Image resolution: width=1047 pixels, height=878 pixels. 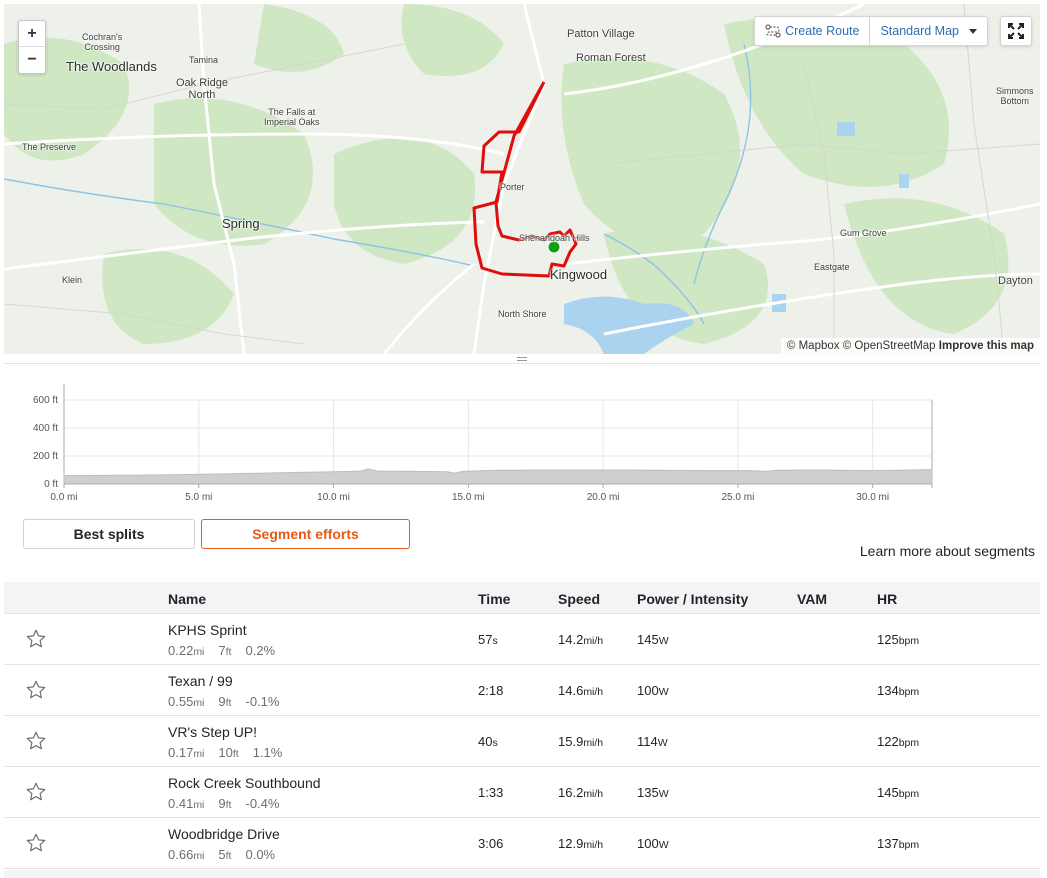 I want to click on col-vam: VAM, so click(x=812, y=599).